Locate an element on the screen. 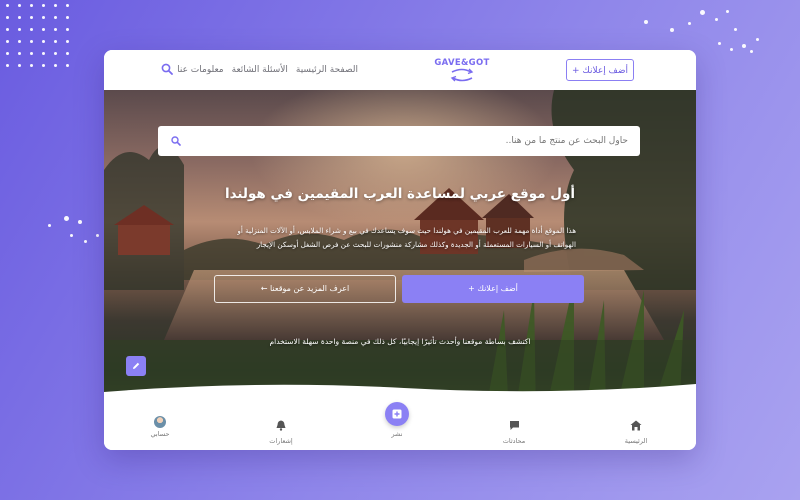 This screenshot has width=800, height=500. add-ad-button: أضف إعلانك + is located at coordinates (600, 70).